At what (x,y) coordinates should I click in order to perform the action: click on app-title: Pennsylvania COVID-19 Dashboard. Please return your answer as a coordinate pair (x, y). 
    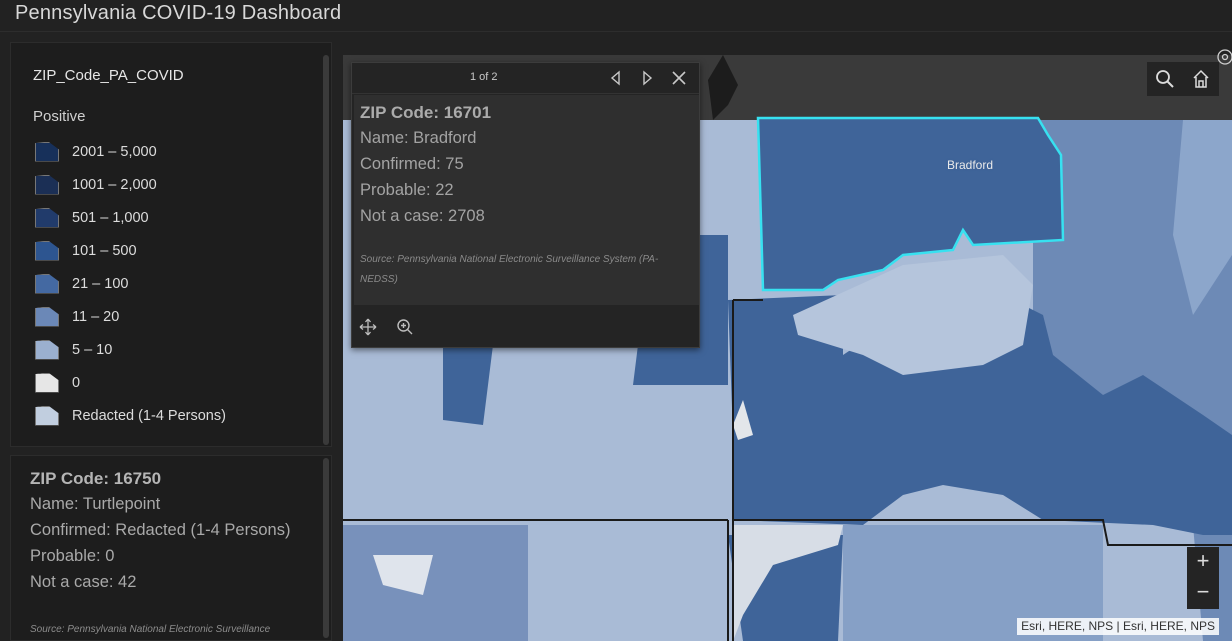
    Looking at the image, I should click on (178, 13).